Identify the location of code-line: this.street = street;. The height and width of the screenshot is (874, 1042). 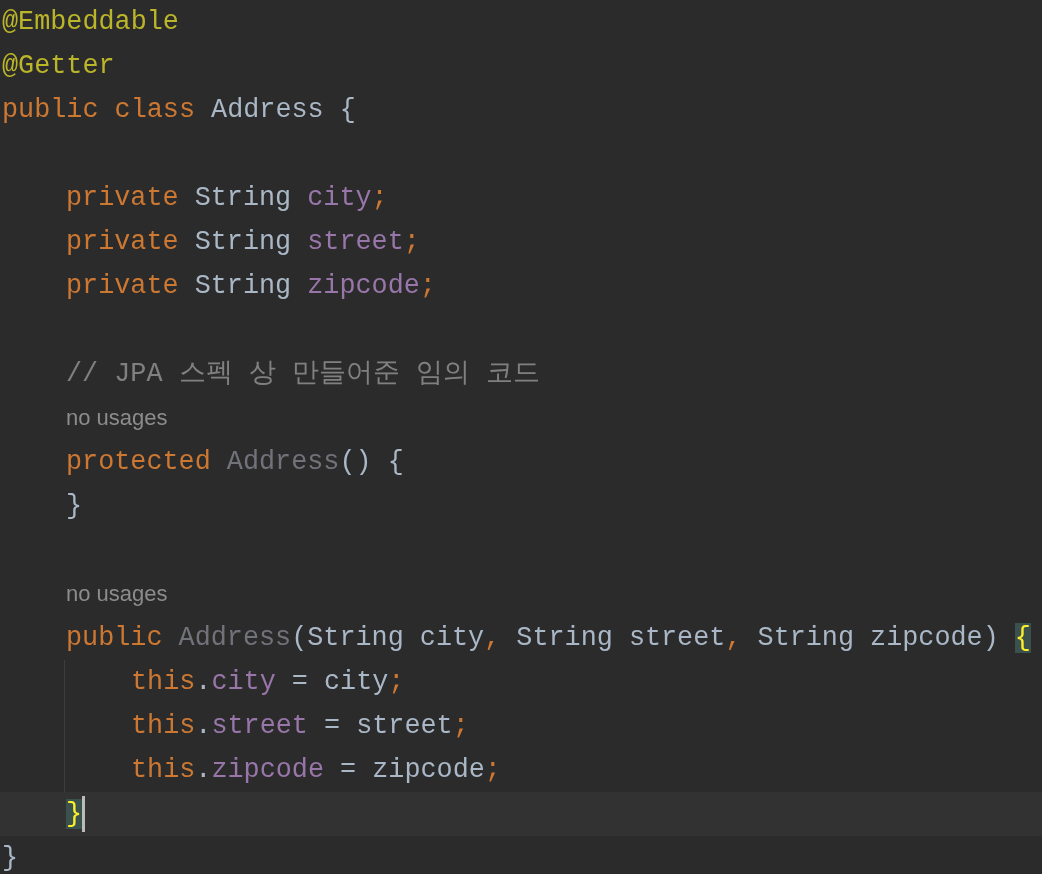
(300, 726).